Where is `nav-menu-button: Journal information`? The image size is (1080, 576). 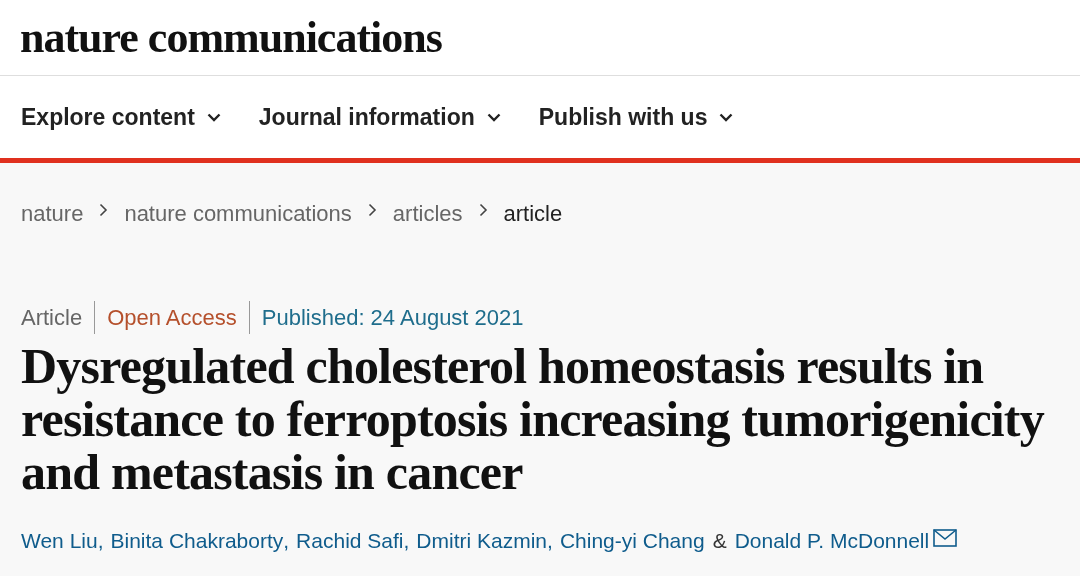 nav-menu-button: Journal information is located at coordinates (379, 117).